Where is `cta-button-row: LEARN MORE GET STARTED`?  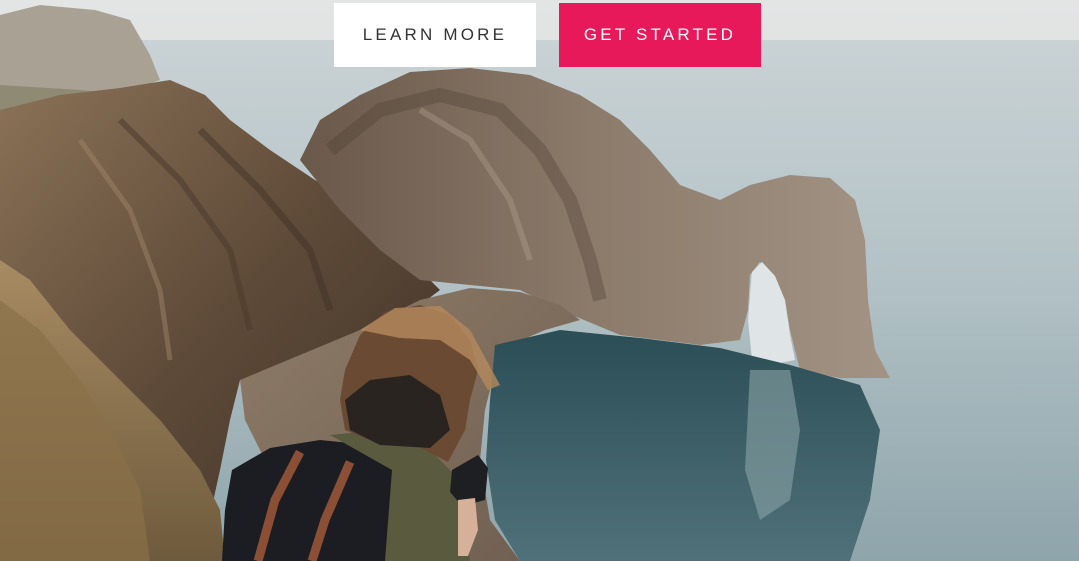 cta-button-row: LEARN MORE GET STARTED is located at coordinates (547, 35).